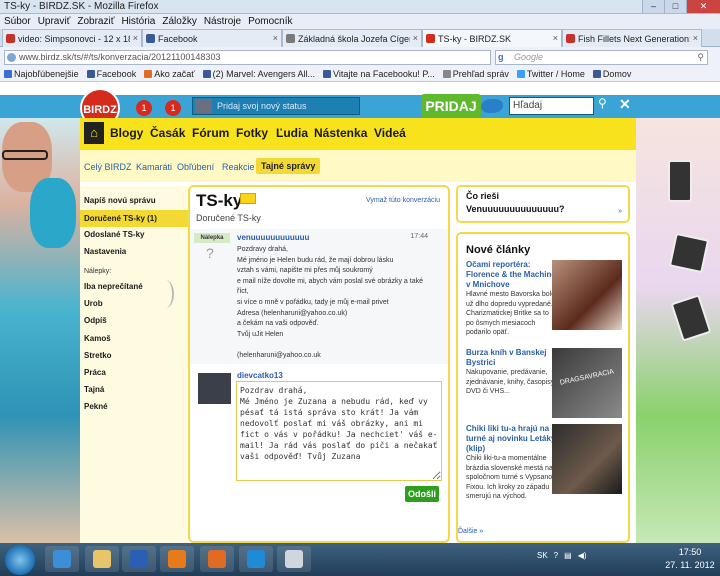  Describe the element at coordinates (562, 555) in the screenshot. I see `system-tray: SK ? ▤ ◀)` at that location.